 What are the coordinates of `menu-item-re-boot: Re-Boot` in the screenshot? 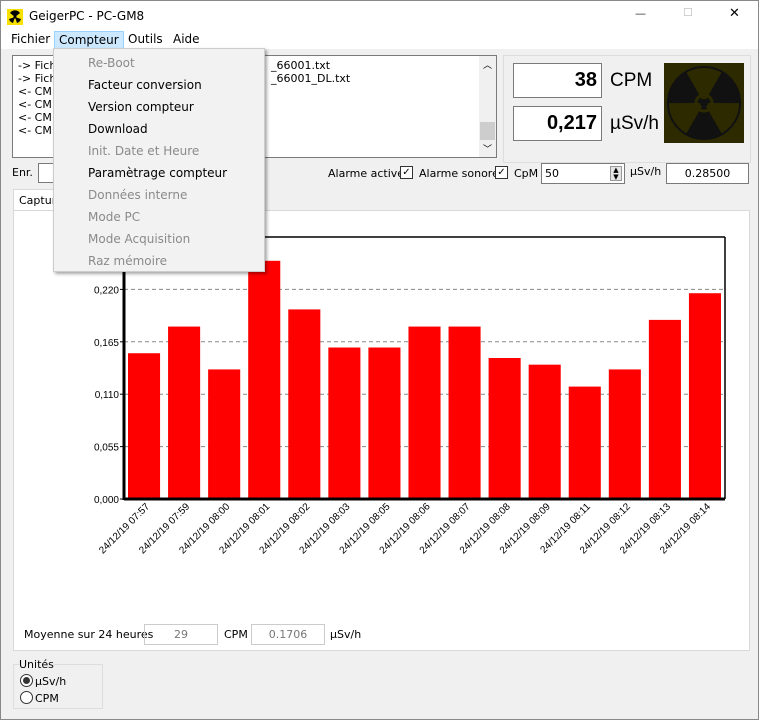 It's located at (111, 63).